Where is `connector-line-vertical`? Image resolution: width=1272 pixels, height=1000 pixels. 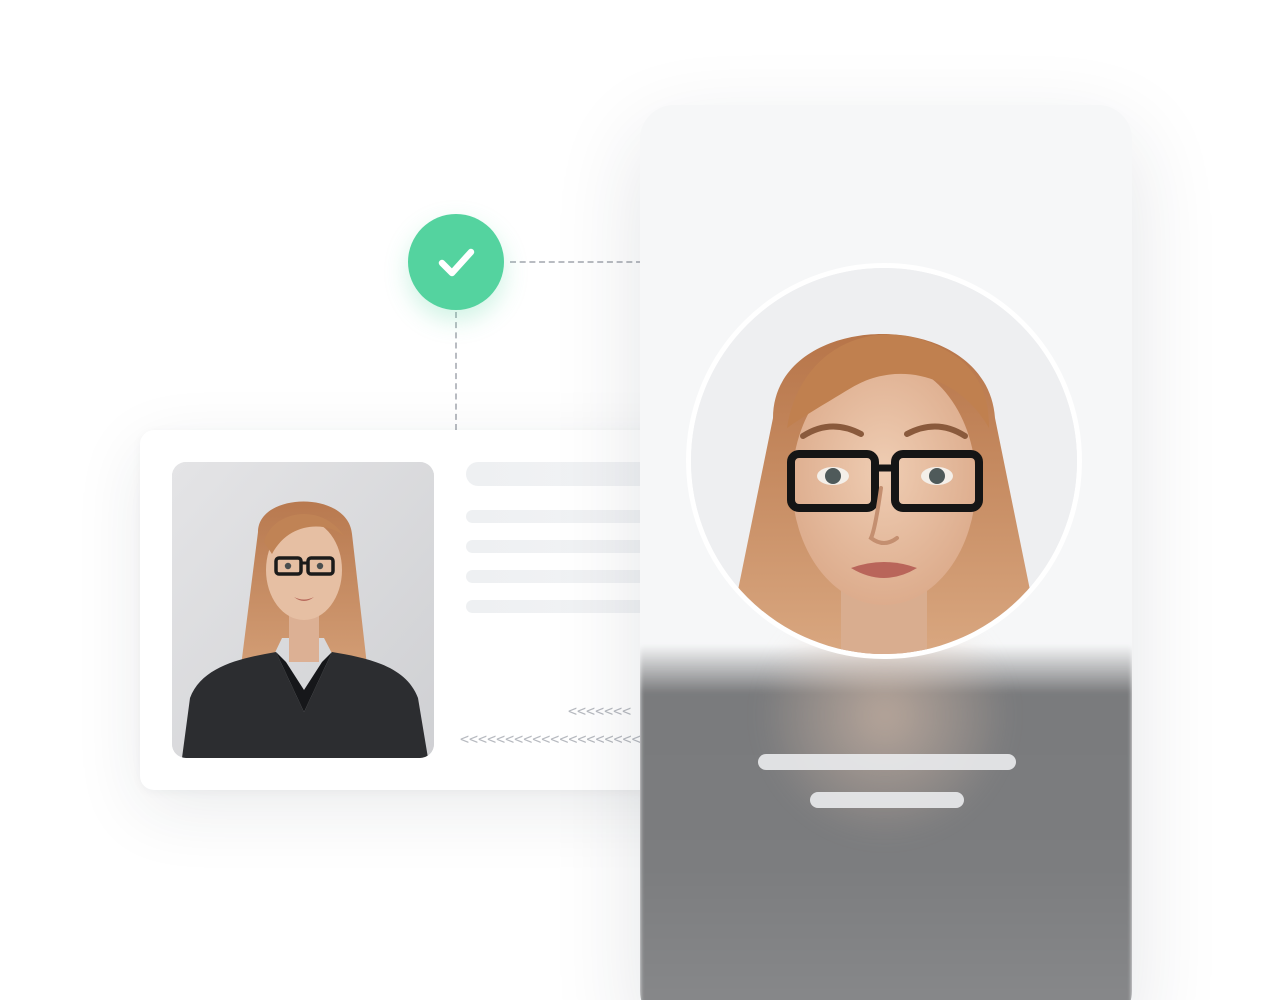
connector-line-vertical is located at coordinates (456, 371).